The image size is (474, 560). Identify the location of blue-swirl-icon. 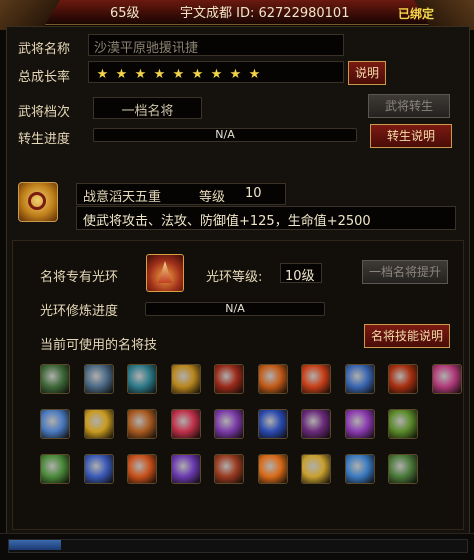
(272, 424).